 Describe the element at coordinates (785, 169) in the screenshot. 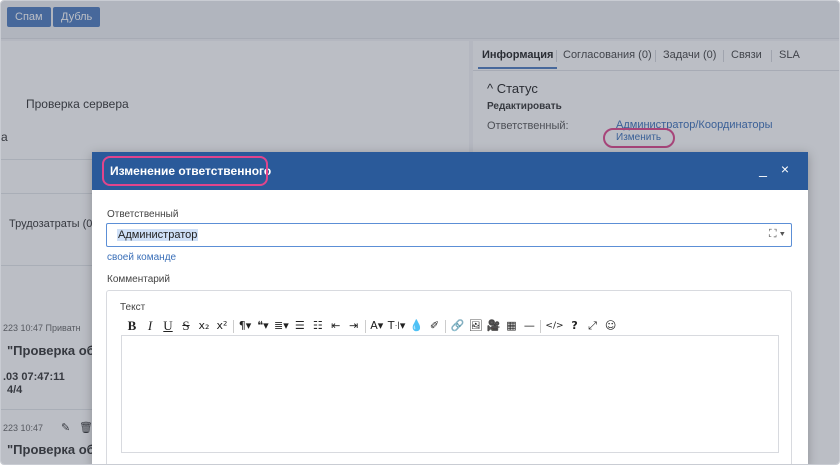

I see `close-icon: ×` at that location.